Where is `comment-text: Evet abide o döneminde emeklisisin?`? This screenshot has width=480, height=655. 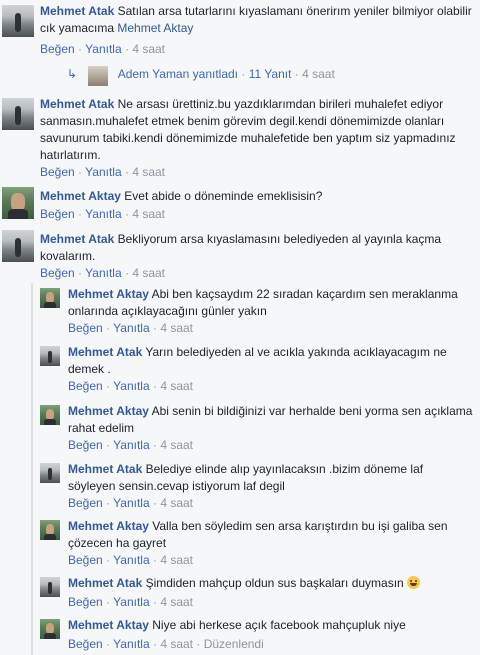
comment-text: Evet abide o döneminde emeklisisin? is located at coordinates (223, 196).